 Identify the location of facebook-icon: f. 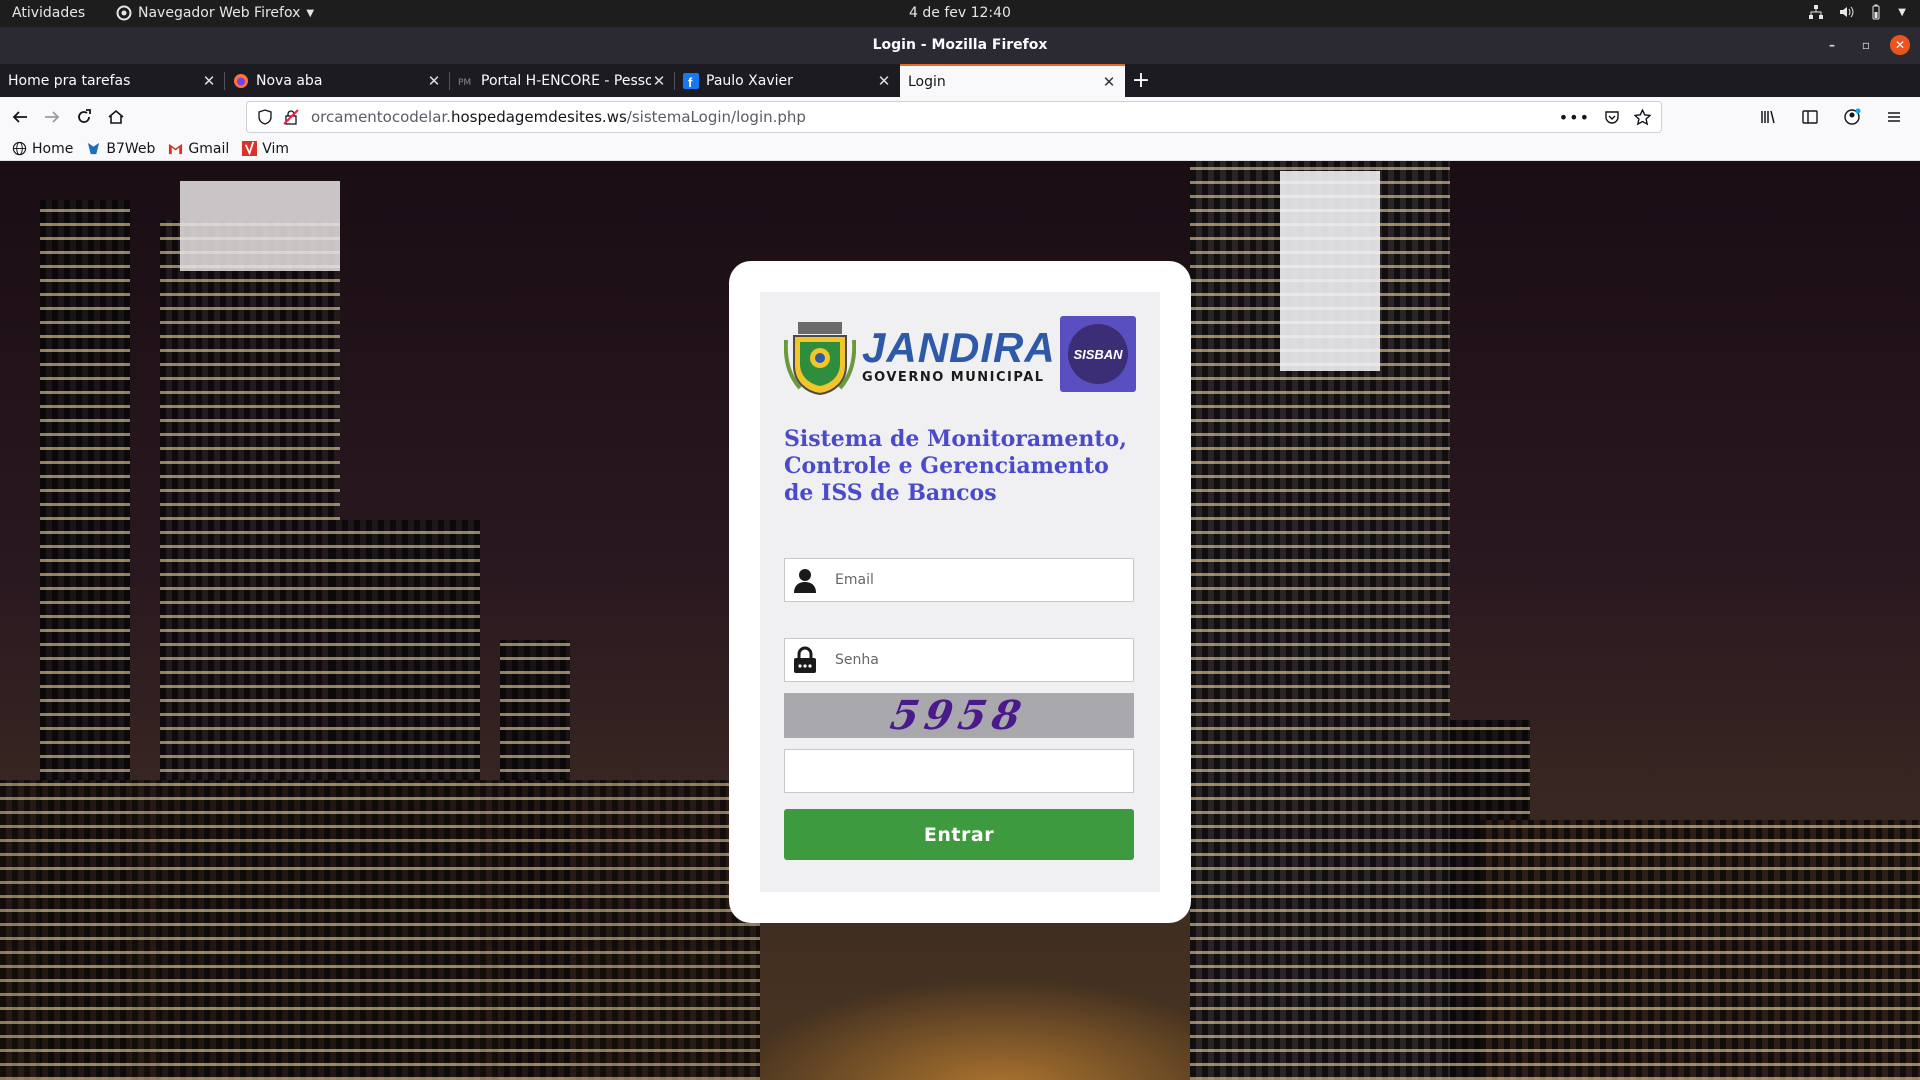
(691, 80).